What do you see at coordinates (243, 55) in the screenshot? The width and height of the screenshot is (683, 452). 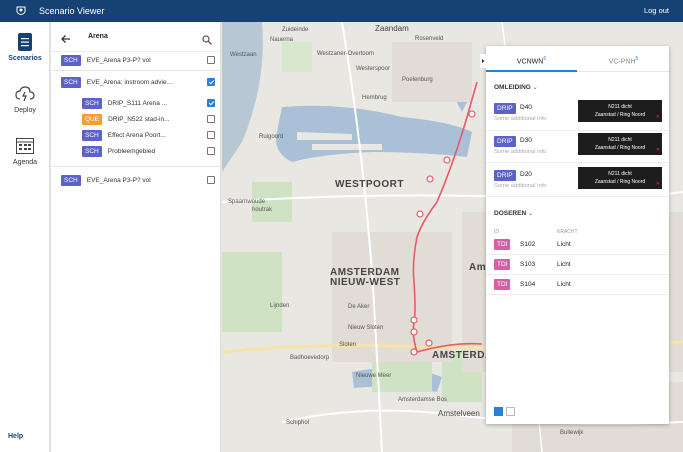 I see `map-label-westzaan: Westzaan` at bounding box center [243, 55].